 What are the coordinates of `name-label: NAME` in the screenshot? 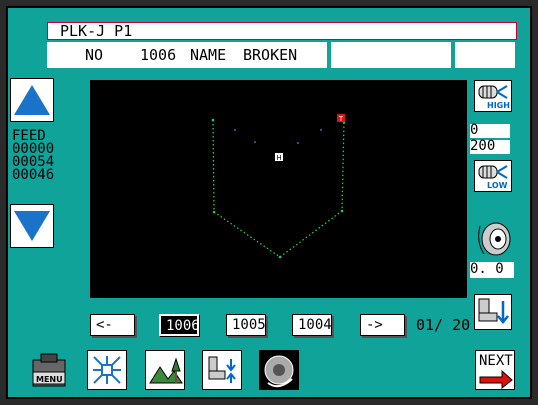 It's located at (208, 55).